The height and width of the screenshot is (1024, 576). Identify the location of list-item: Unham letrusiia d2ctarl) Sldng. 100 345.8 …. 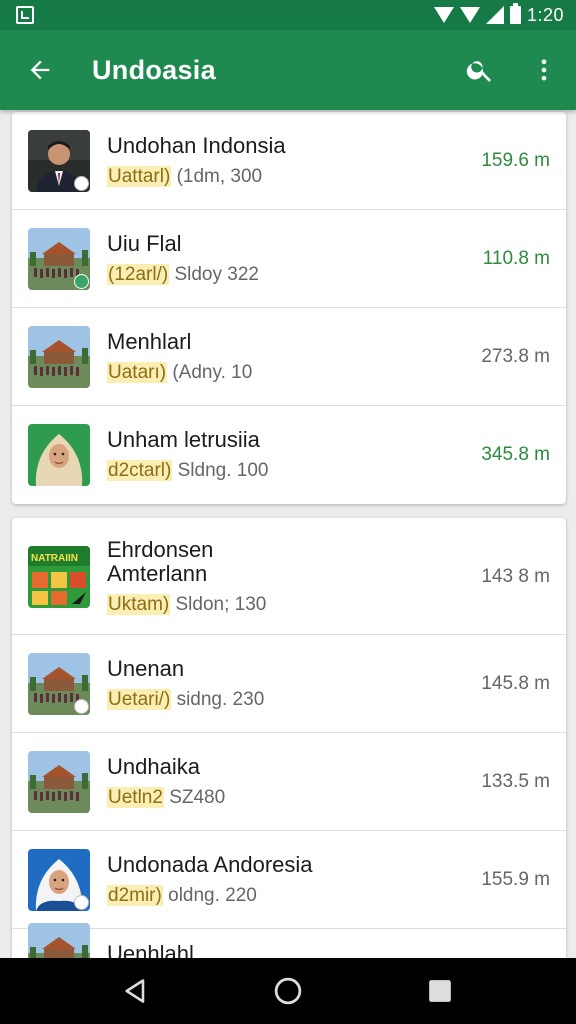
(289, 454).